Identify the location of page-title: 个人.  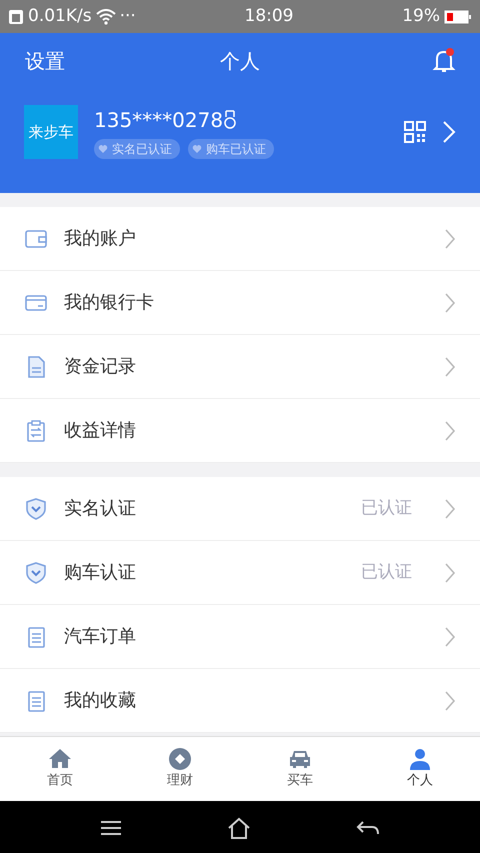
(240, 61).